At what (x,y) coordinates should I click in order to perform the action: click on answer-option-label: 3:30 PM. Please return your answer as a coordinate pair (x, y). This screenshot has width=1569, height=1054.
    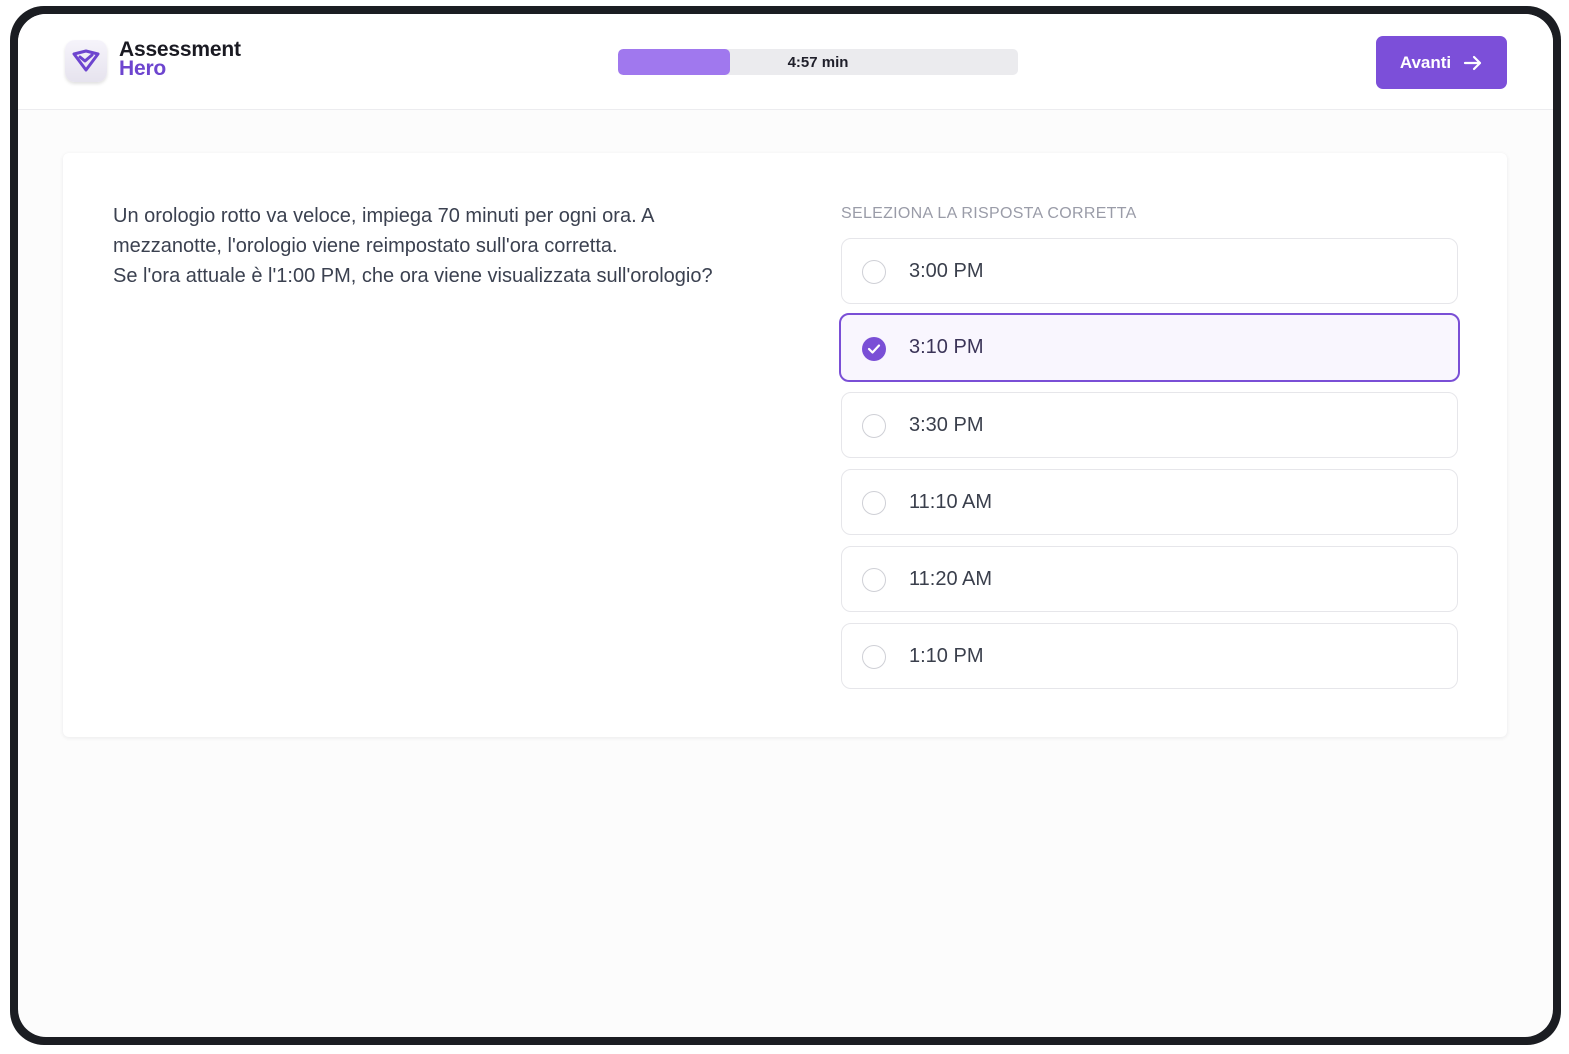
    Looking at the image, I should click on (946, 424).